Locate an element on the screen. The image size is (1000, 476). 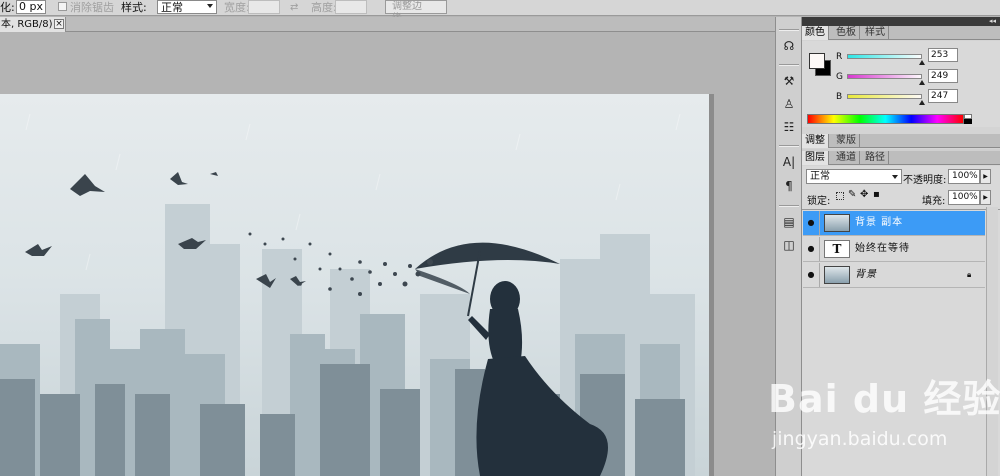
b-slider is located at coordinates (884, 96).